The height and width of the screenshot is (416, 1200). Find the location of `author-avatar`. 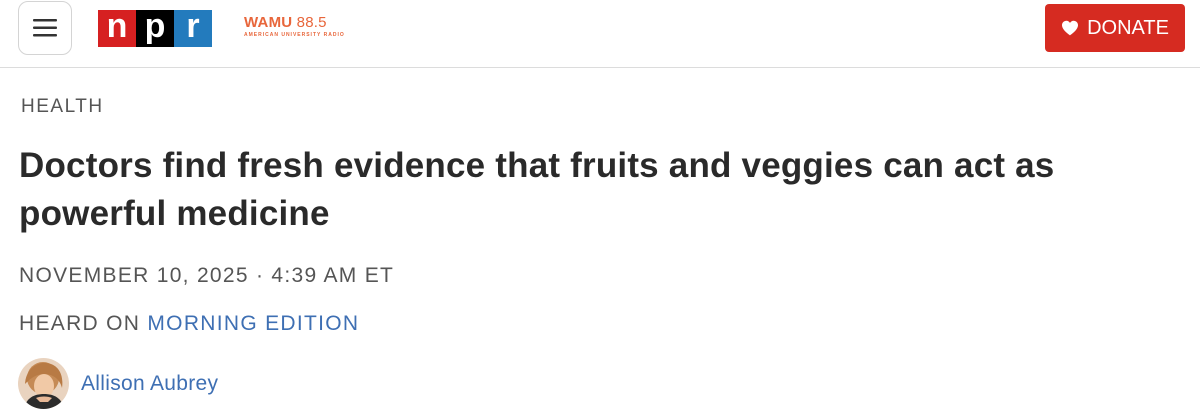

author-avatar is located at coordinates (43, 383).